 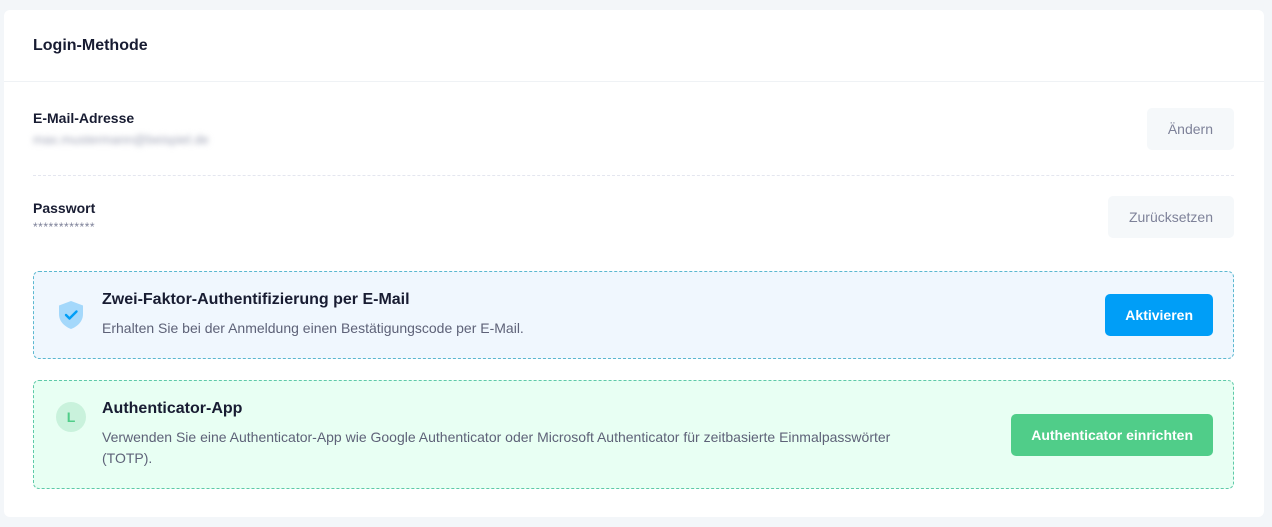 I want to click on card-header: Login-Methode, so click(x=634, y=46).